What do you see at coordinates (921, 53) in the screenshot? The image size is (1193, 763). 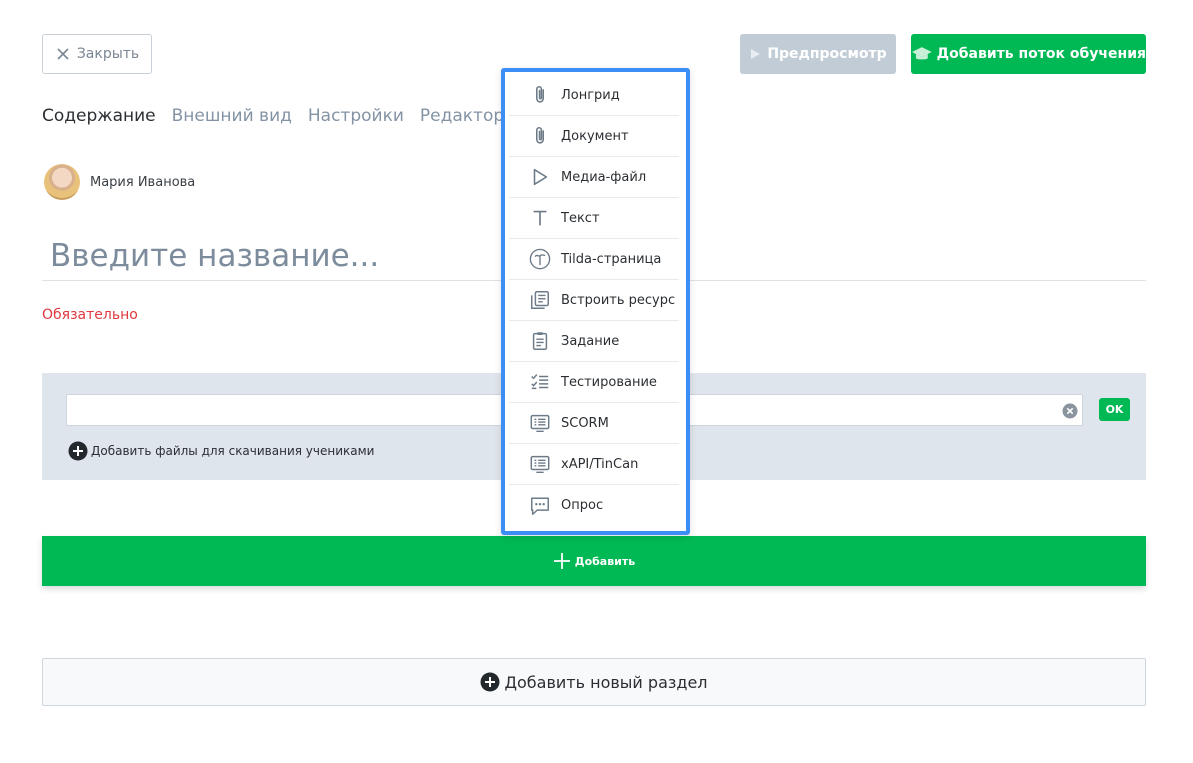 I see `graduation-cap-icon` at bounding box center [921, 53].